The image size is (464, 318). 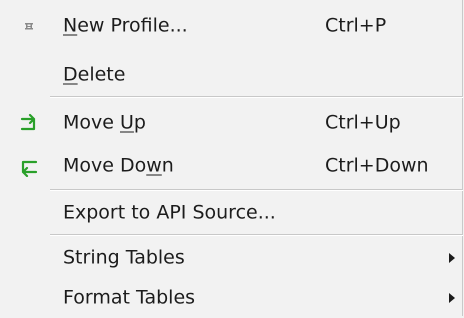 What do you see at coordinates (377, 165) in the screenshot?
I see `shortcut-label: Ctrl+Down` at bounding box center [377, 165].